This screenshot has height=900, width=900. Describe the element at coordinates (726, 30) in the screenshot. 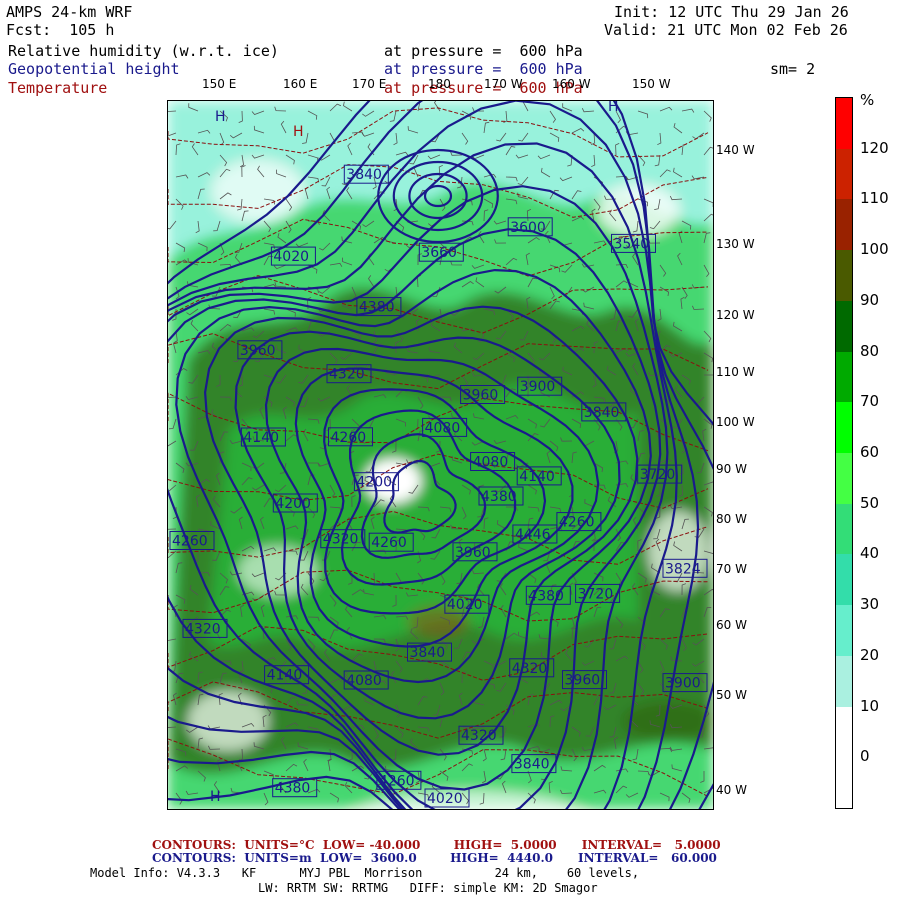

I see `valid-time: Valid: 21 UTC Mon 02 Feb 26` at that location.